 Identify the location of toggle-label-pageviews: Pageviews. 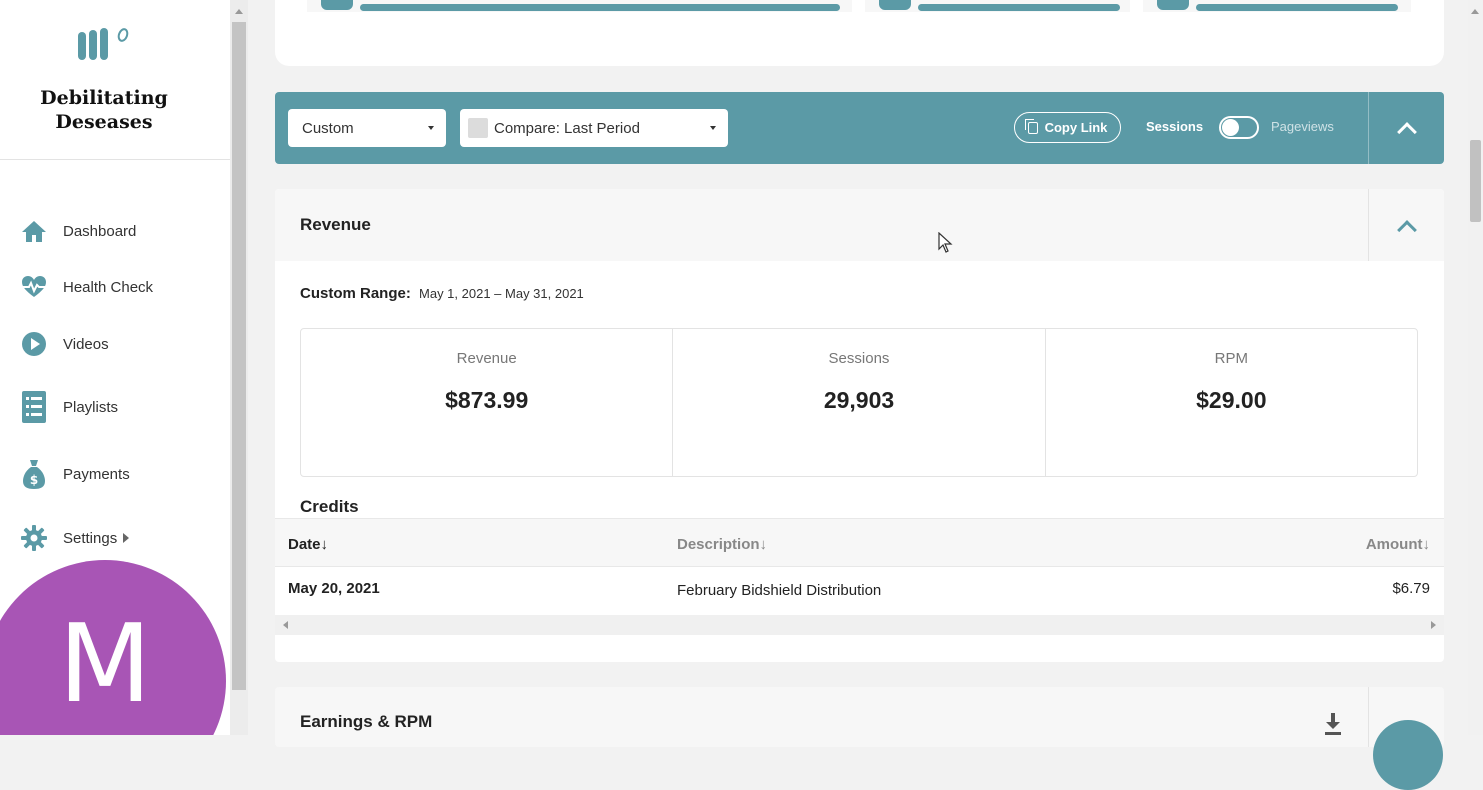
(1302, 126).